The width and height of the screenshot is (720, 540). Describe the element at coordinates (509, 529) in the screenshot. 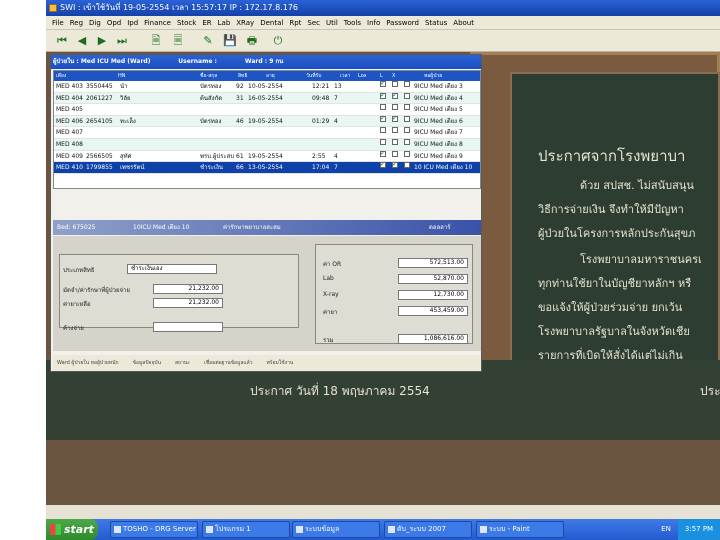

I see `taskbar-button-label: ระบบ - Paint` at that location.